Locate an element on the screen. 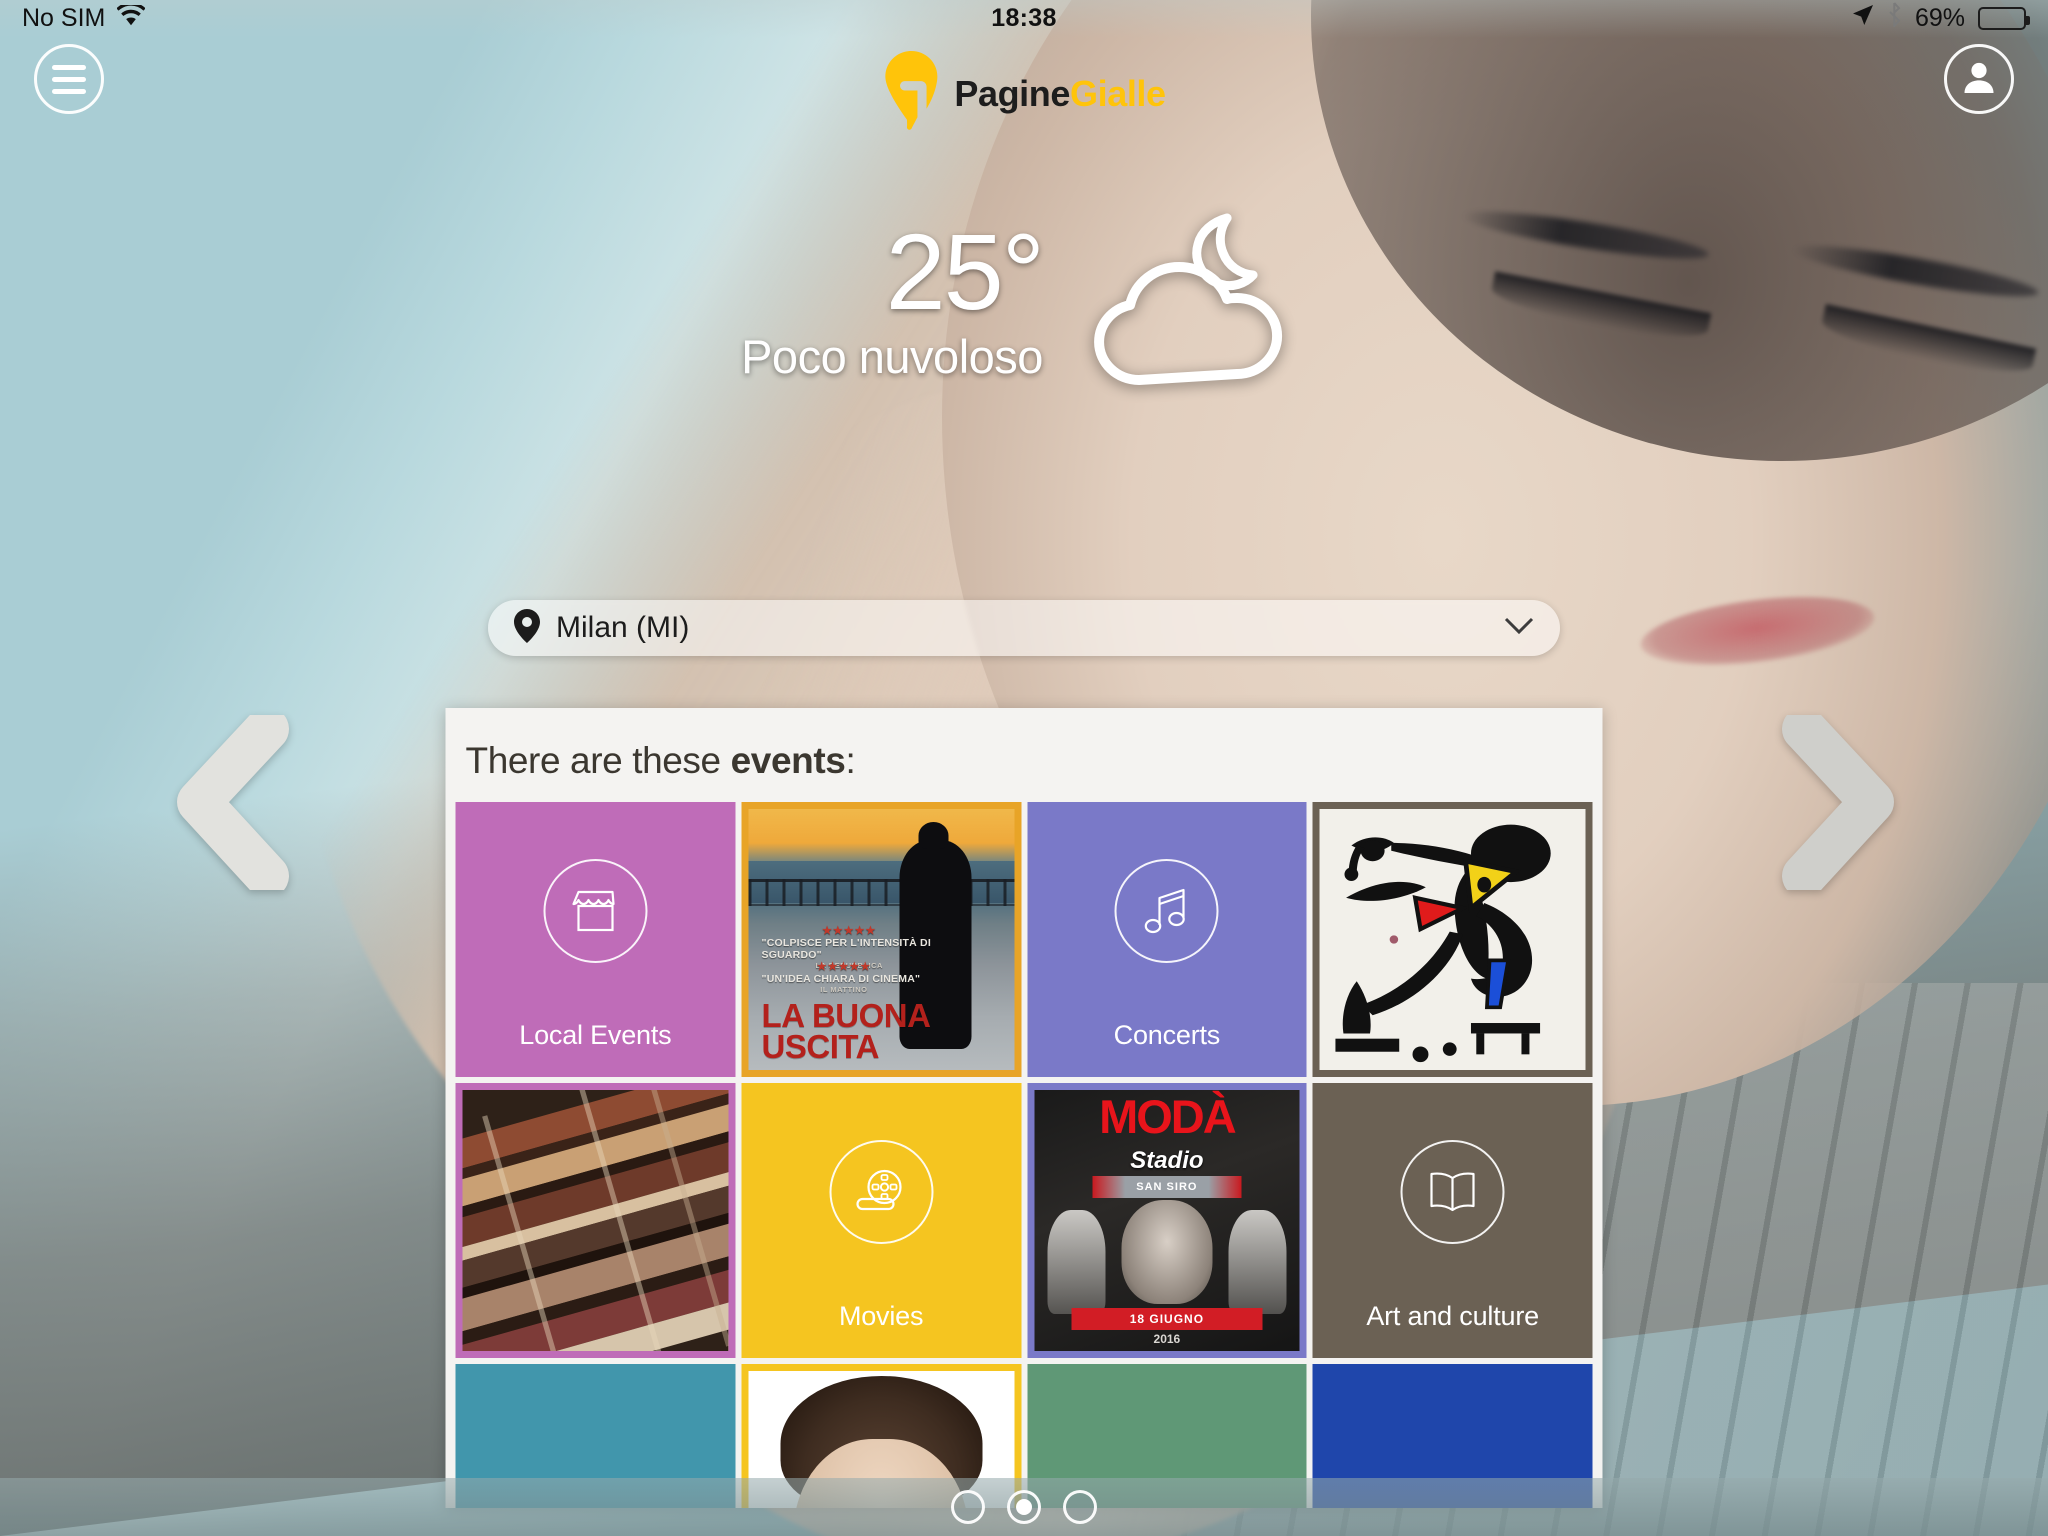 The width and height of the screenshot is (2048, 1536). poster-band-member-right is located at coordinates (1257, 1262).